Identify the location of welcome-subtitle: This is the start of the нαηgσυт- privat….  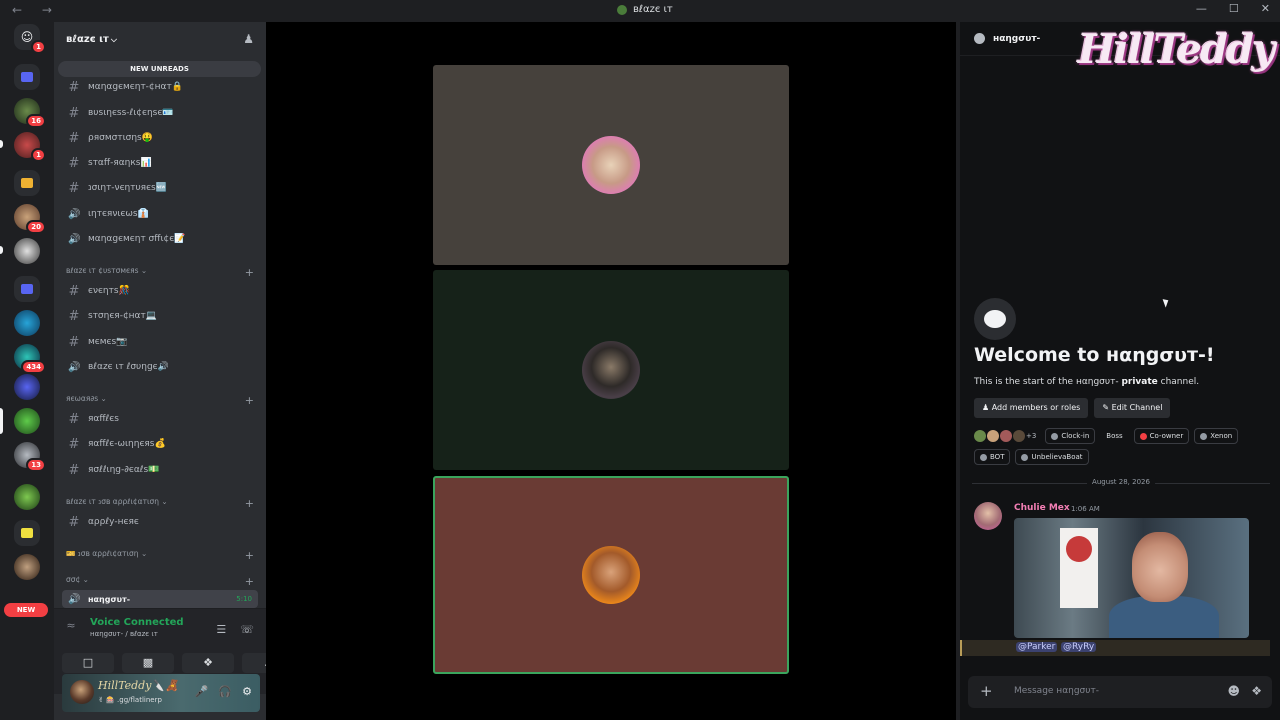
(1087, 382).